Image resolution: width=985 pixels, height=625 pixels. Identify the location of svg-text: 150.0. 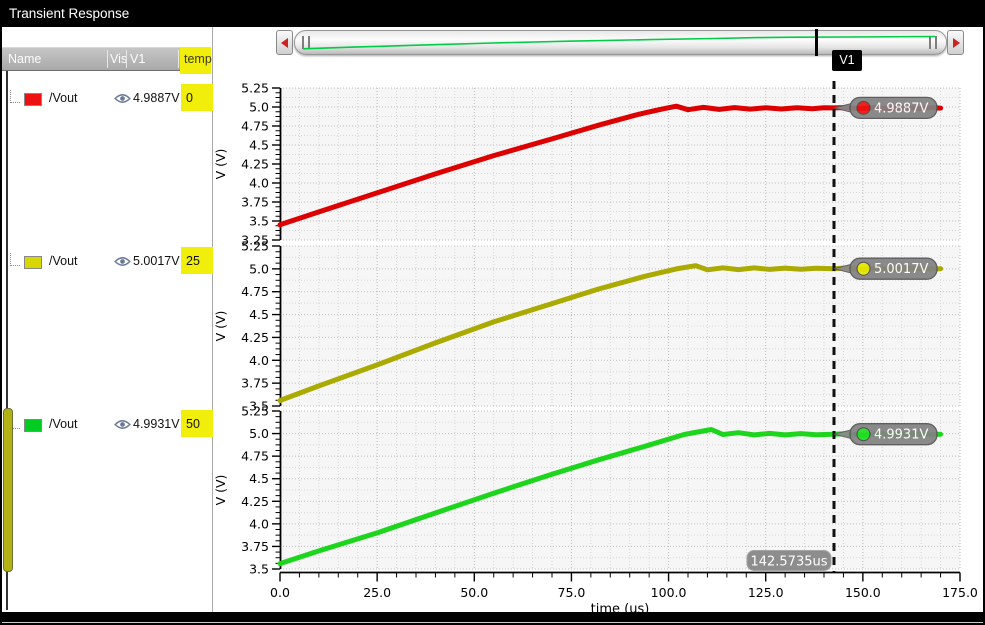
(863, 592).